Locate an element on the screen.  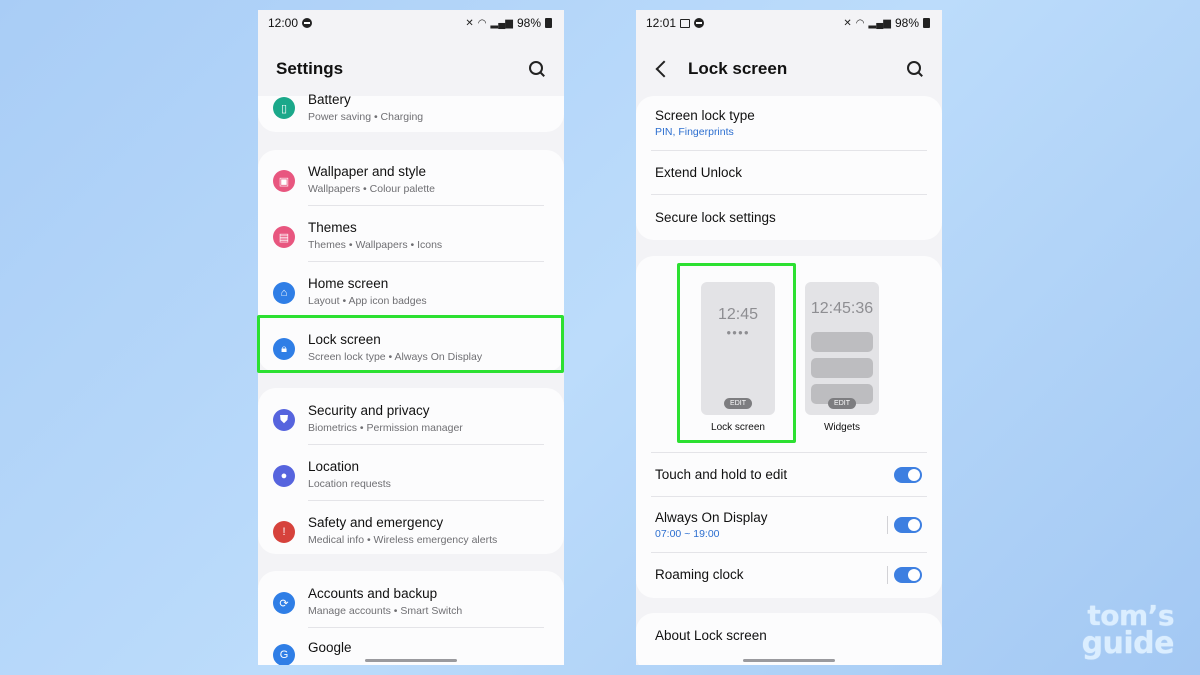
wallpaper-icon: ▣ is located at coordinates (284, 181).